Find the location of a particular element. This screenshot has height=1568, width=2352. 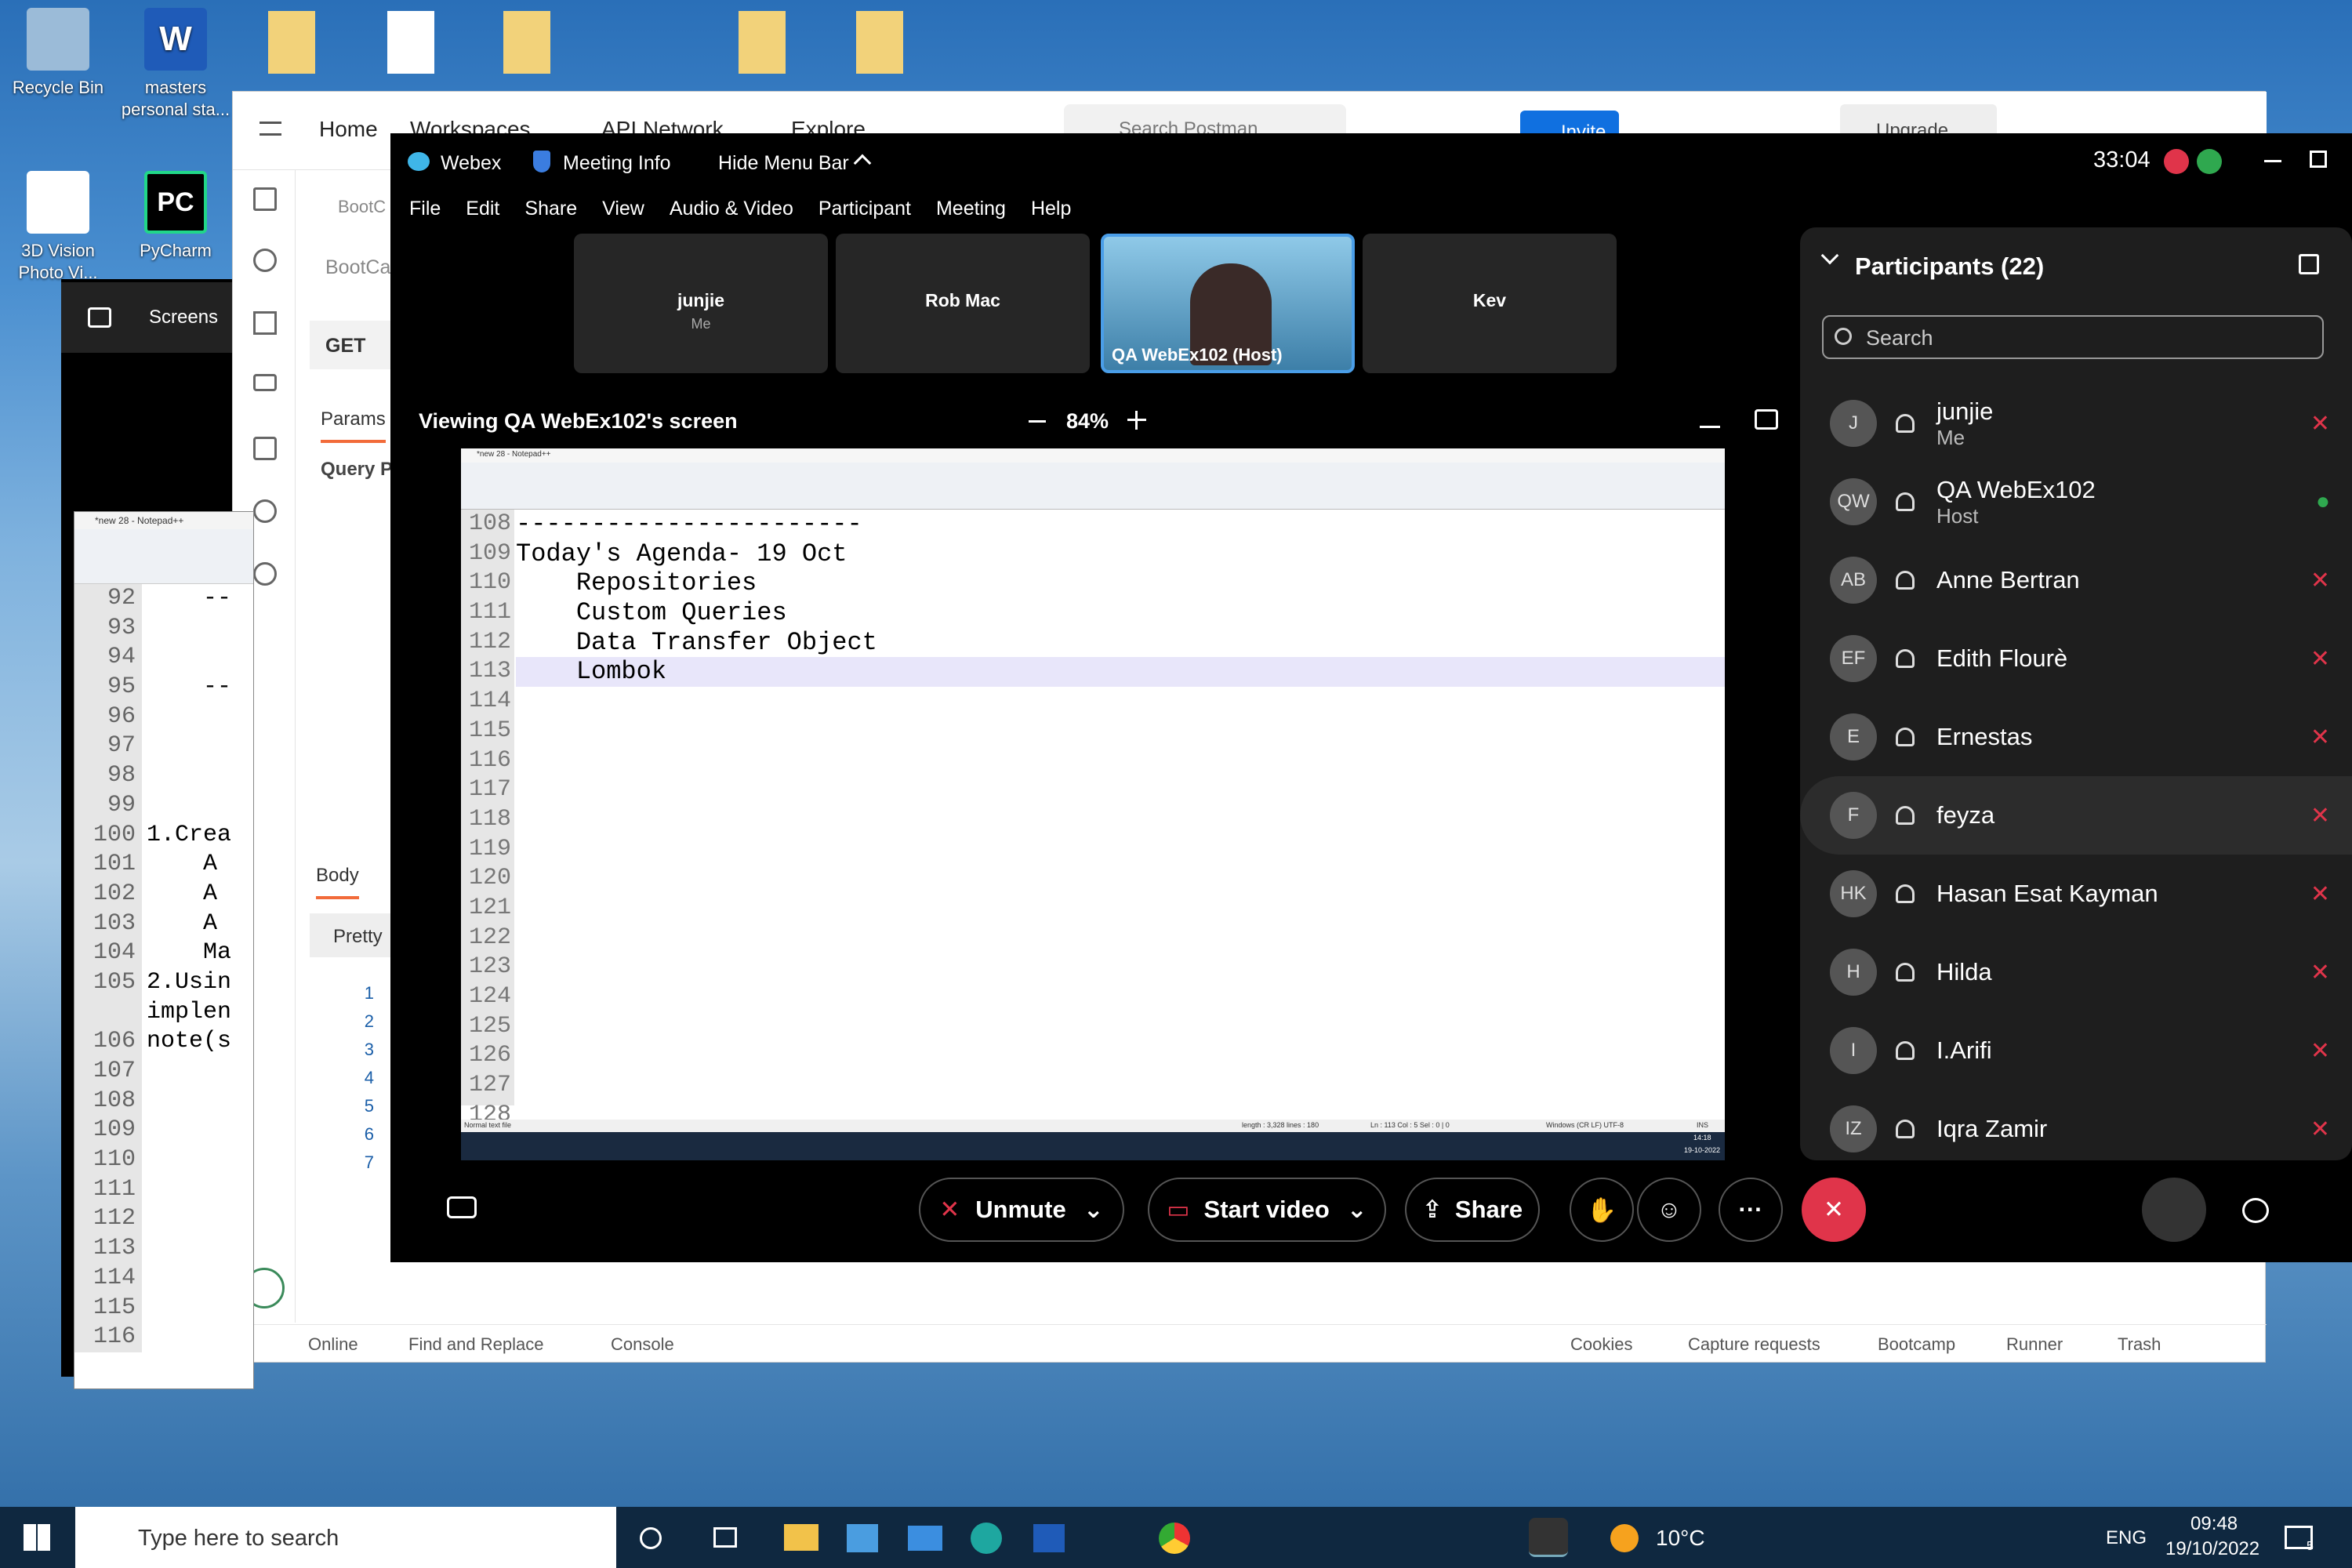

bootcamp-button: Bootcamp is located at coordinates (1917, 1344).